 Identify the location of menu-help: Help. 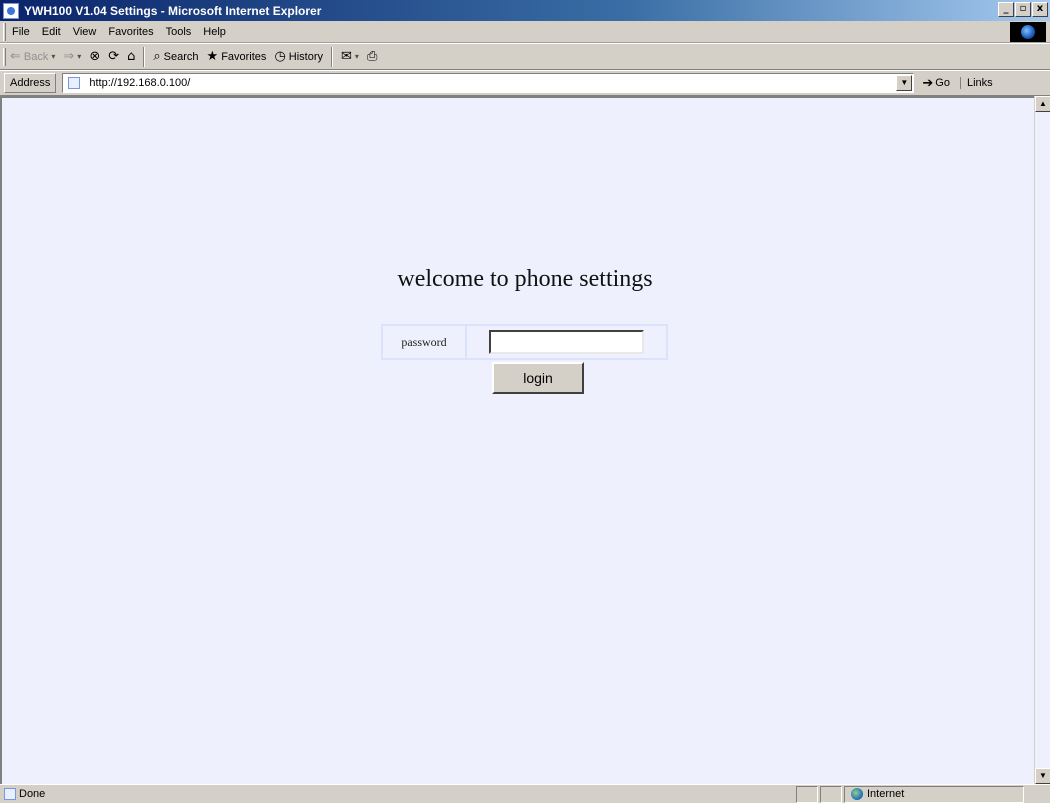
(214, 32).